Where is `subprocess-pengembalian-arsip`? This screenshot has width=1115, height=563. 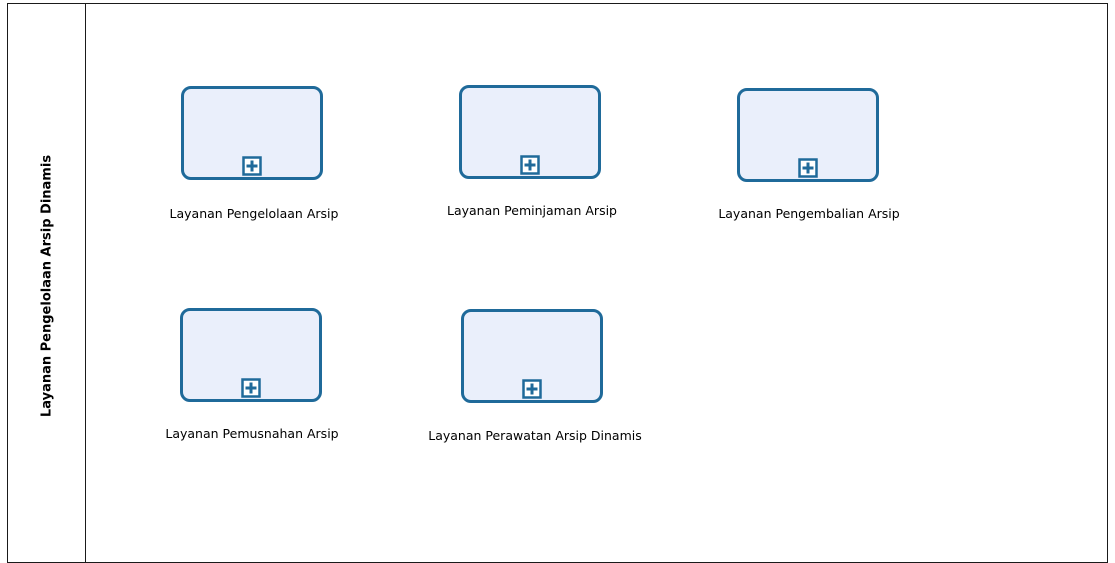
subprocess-pengembalian-arsip is located at coordinates (808, 135).